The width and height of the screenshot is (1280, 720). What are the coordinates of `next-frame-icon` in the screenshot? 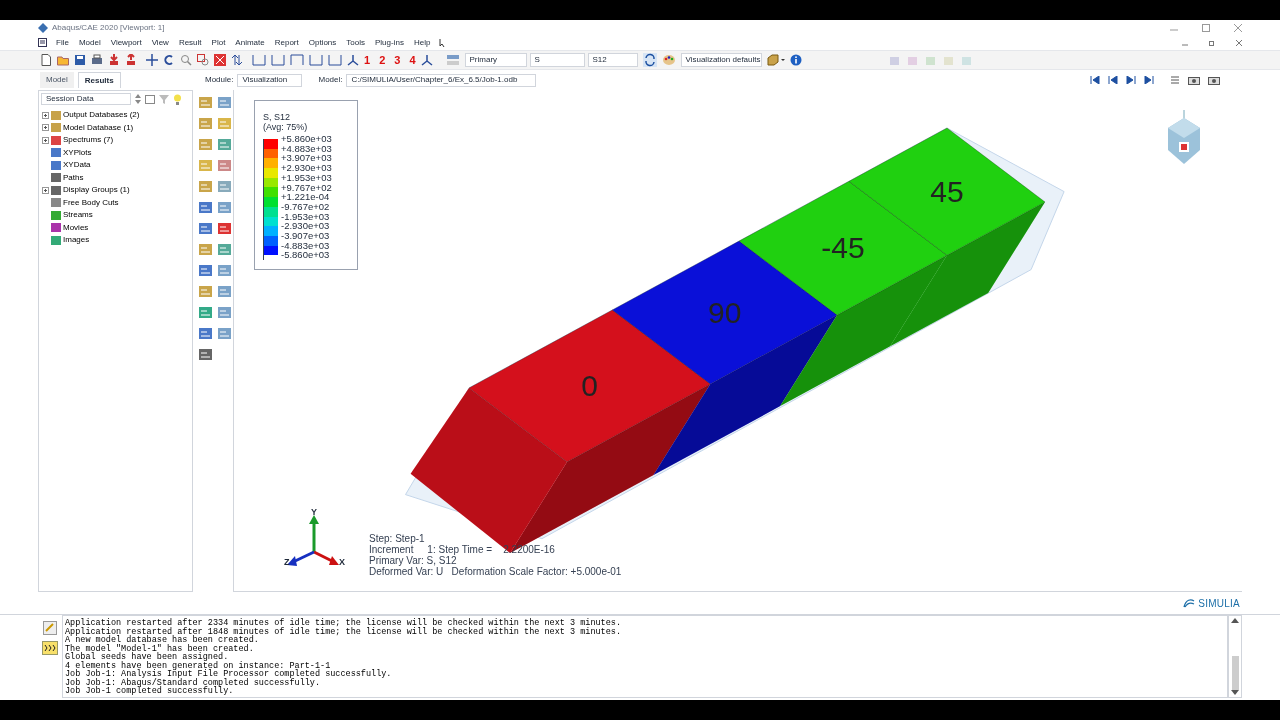 It's located at (1131, 80).